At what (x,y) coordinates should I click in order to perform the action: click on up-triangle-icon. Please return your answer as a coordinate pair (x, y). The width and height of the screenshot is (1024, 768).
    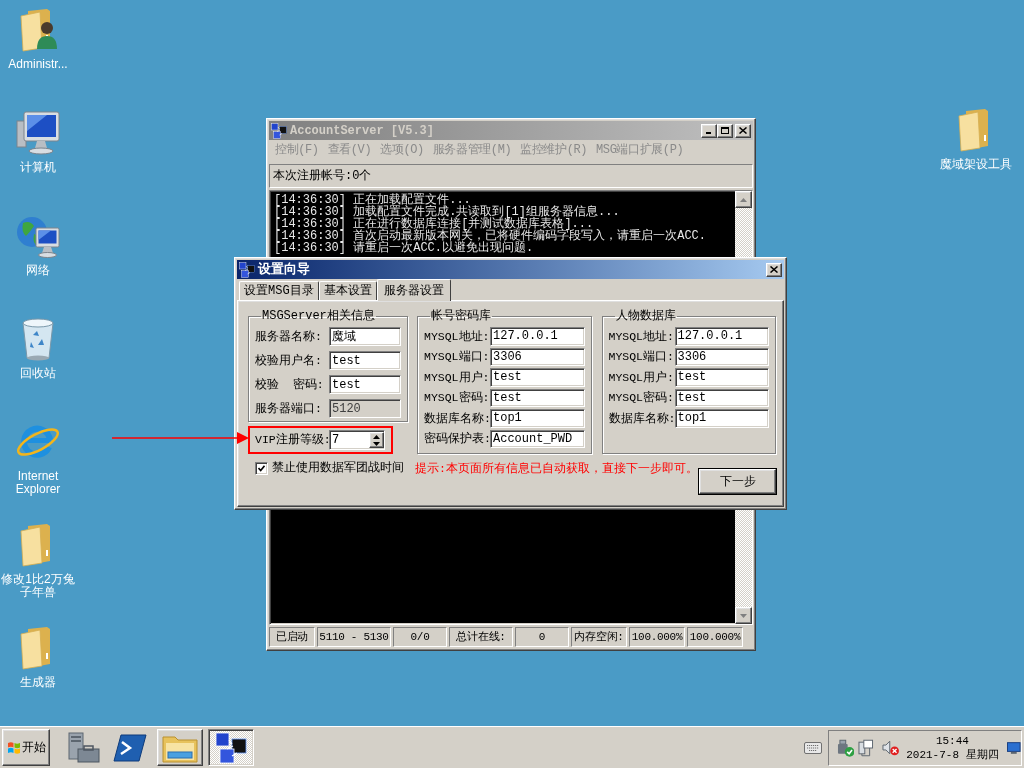
    Looking at the image, I should click on (743, 199).